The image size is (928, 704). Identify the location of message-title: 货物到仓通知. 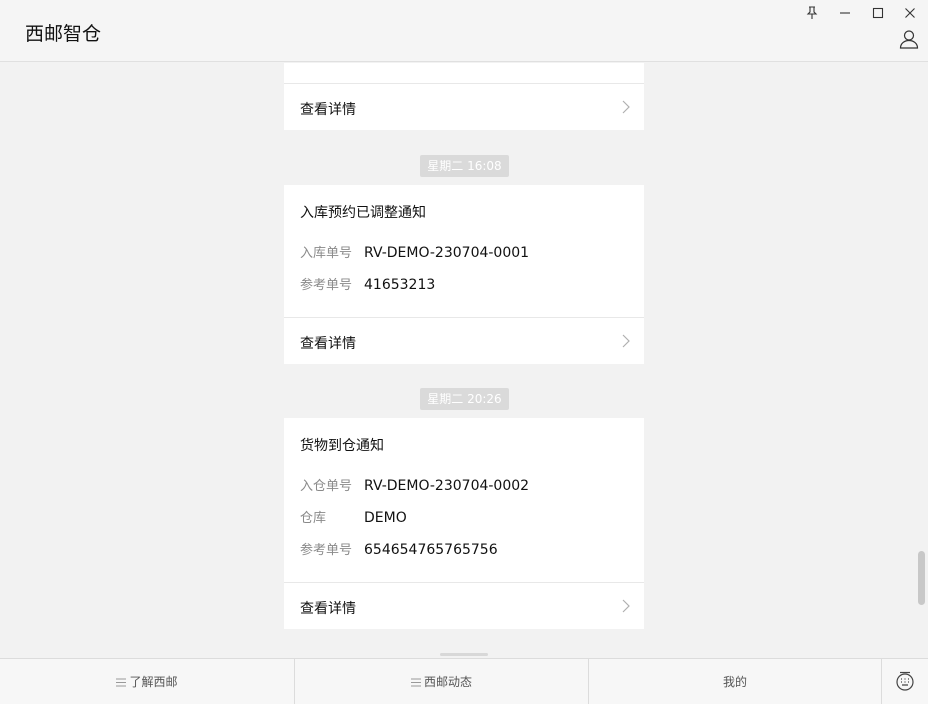
(342, 446).